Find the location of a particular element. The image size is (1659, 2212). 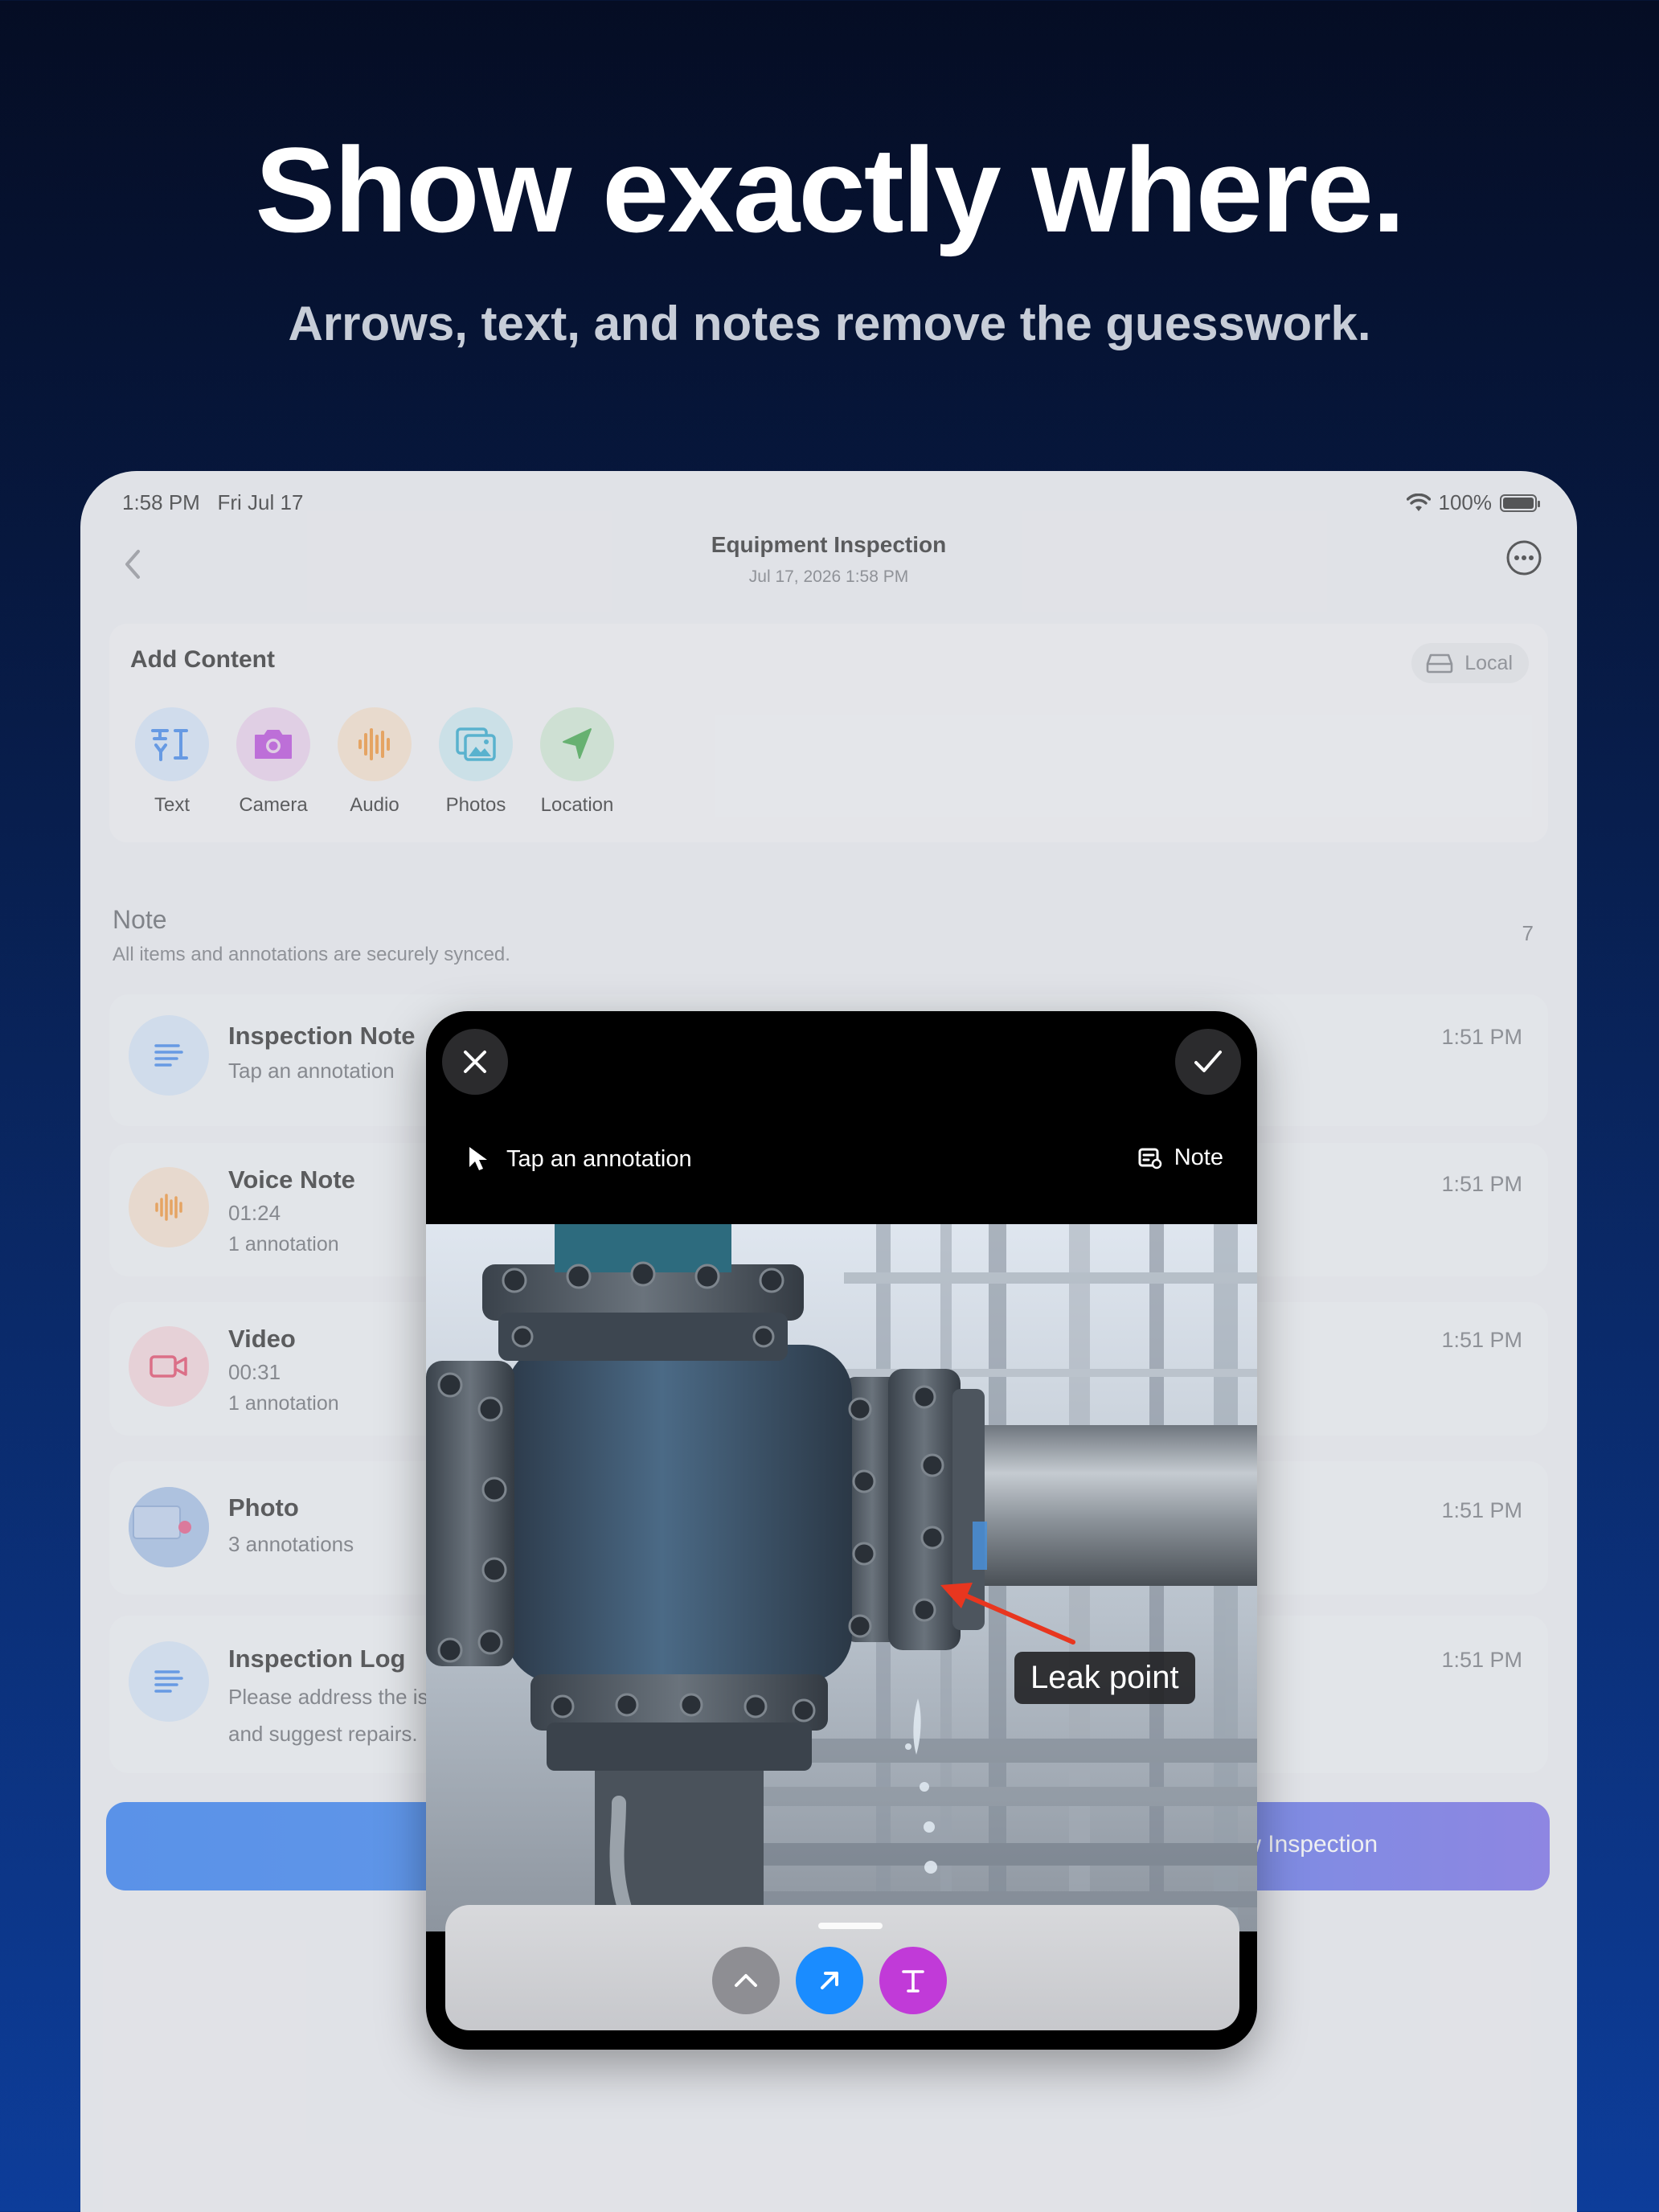

item-detail: Please address the is is located at coordinates (328, 1697).